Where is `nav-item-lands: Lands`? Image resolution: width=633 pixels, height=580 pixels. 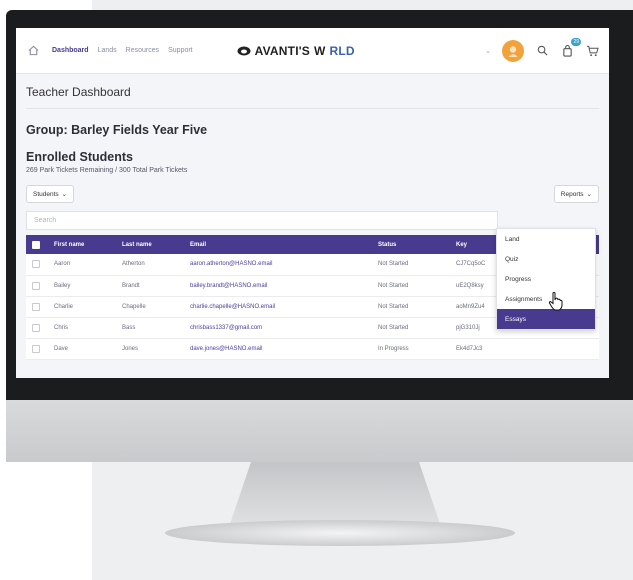
nav-item-lands: Lands is located at coordinates (107, 50).